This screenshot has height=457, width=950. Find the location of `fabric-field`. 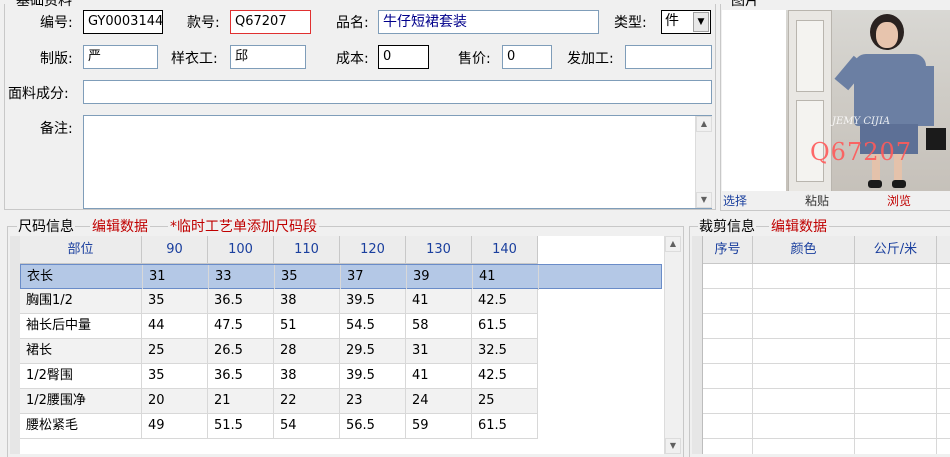

fabric-field is located at coordinates (397, 92).